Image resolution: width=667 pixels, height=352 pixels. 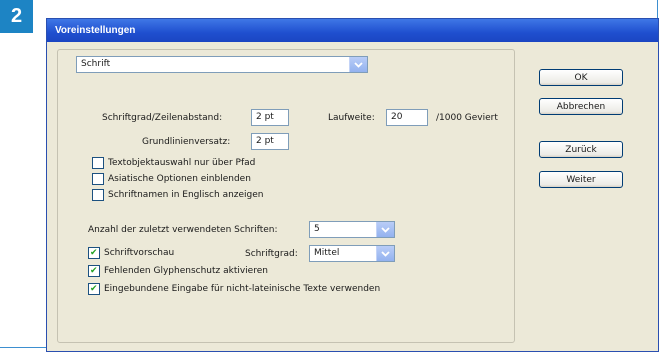 What do you see at coordinates (222, 64) in the screenshot?
I see `category-select: Schrift` at bounding box center [222, 64].